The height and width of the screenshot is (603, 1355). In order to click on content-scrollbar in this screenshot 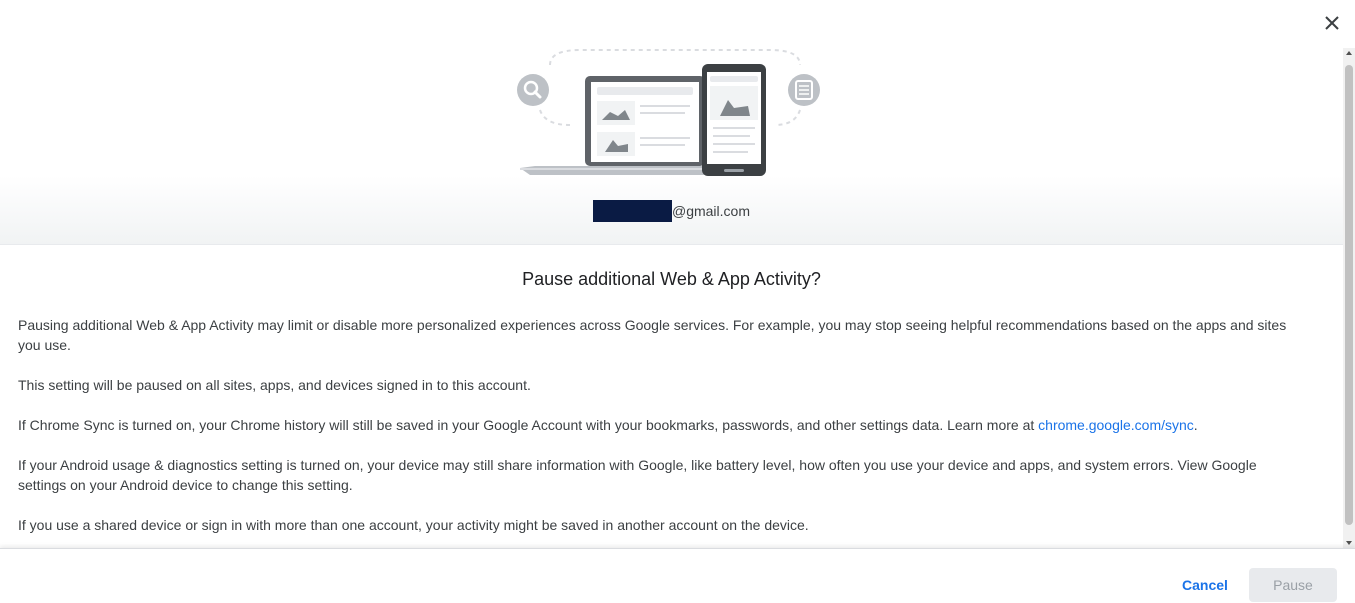, I will do `click(1349, 298)`.